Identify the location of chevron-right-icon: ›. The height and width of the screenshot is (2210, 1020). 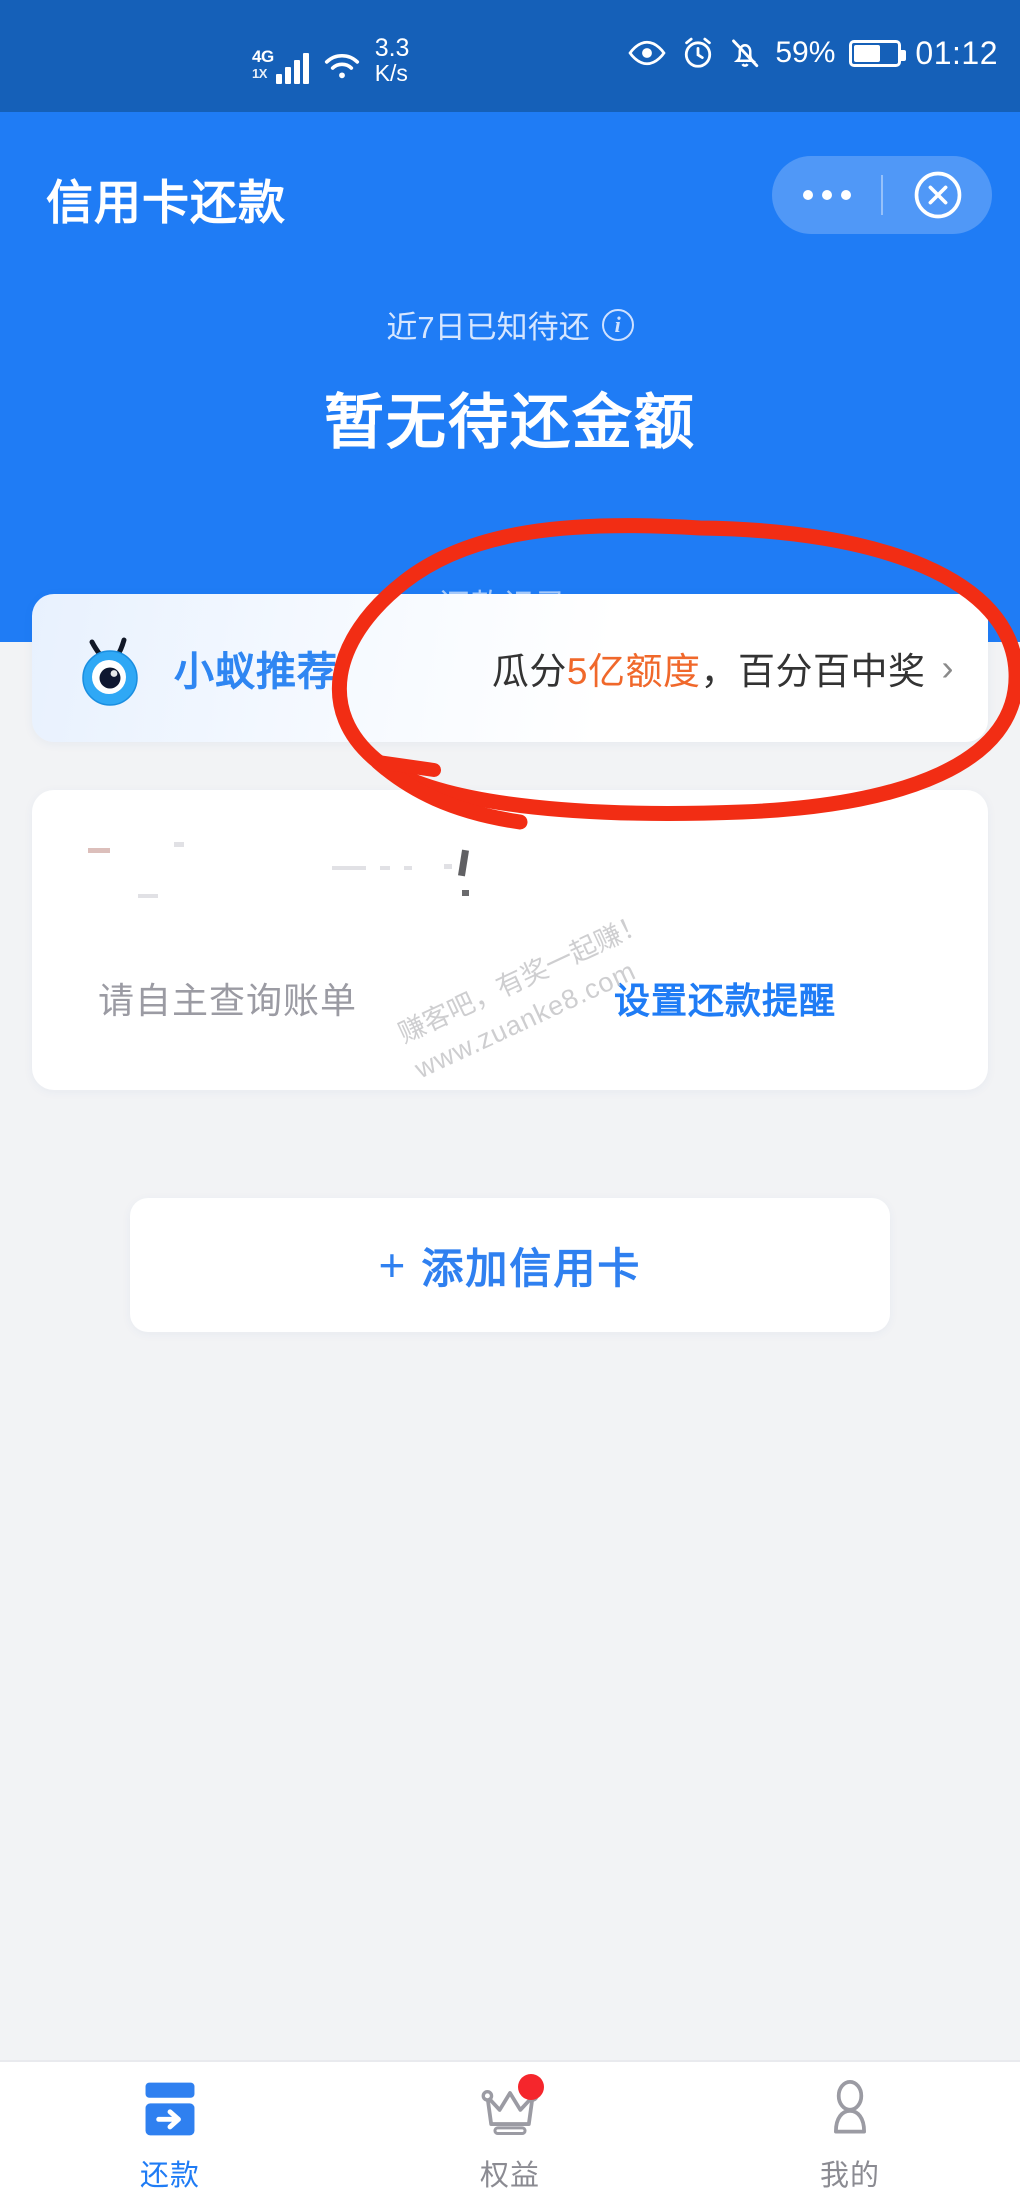
(947, 667).